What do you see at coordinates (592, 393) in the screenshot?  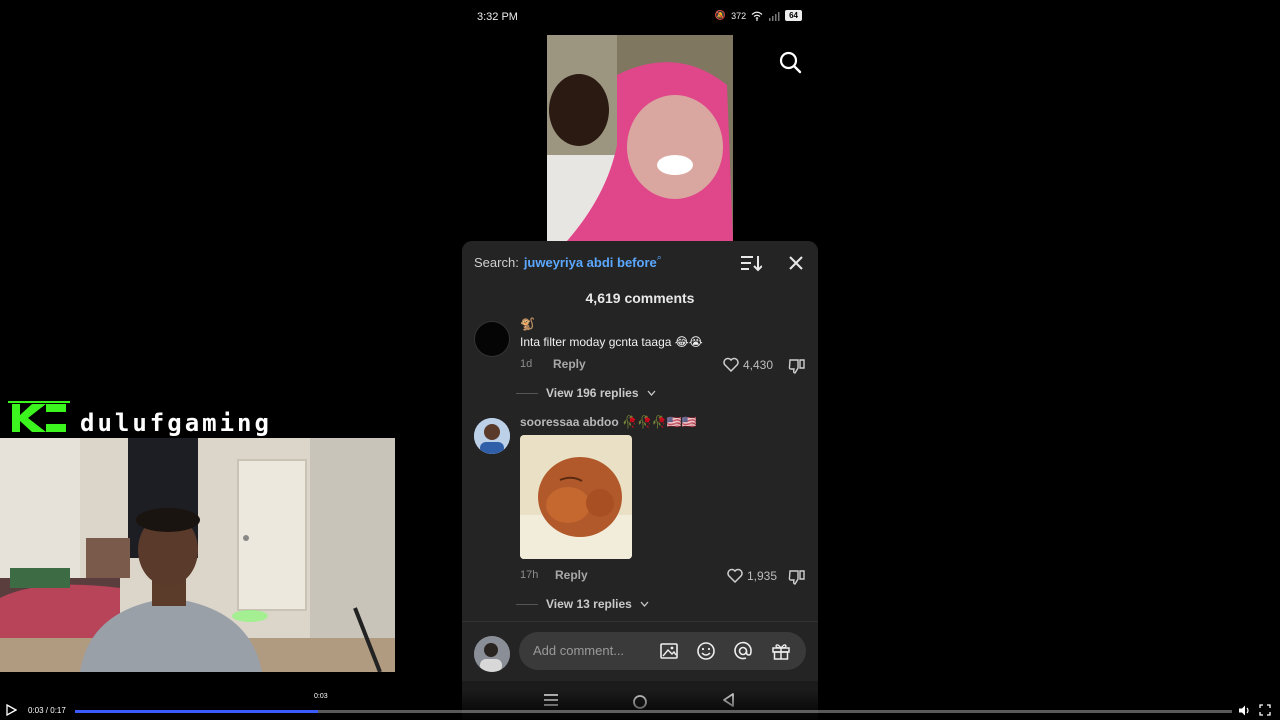 I see `view-replies-label: View 196 replies` at bounding box center [592, 393].